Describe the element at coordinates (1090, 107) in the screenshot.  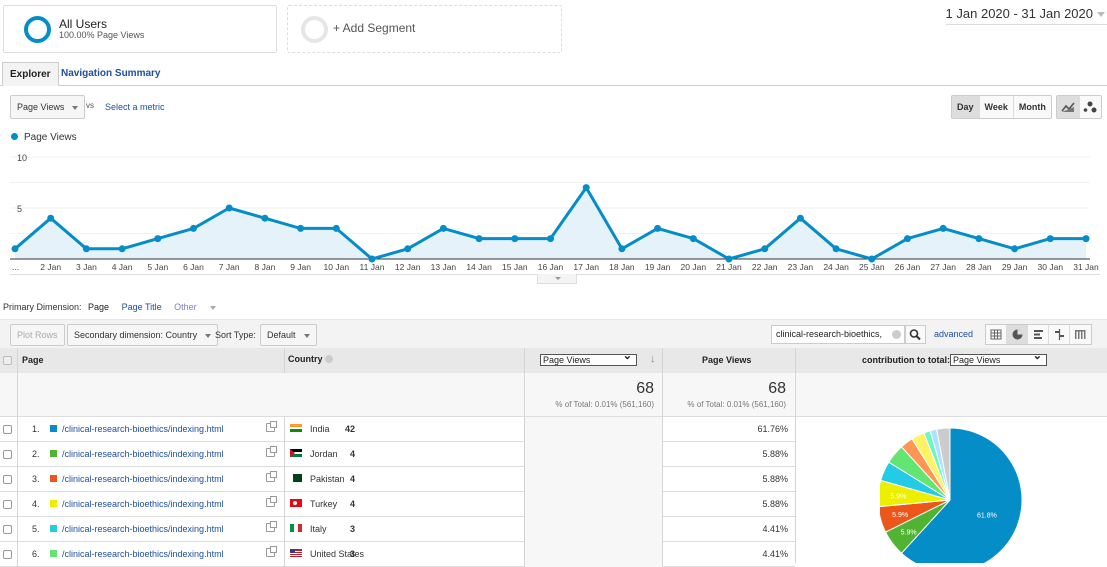
I see `motion-chart-icon` at that location.